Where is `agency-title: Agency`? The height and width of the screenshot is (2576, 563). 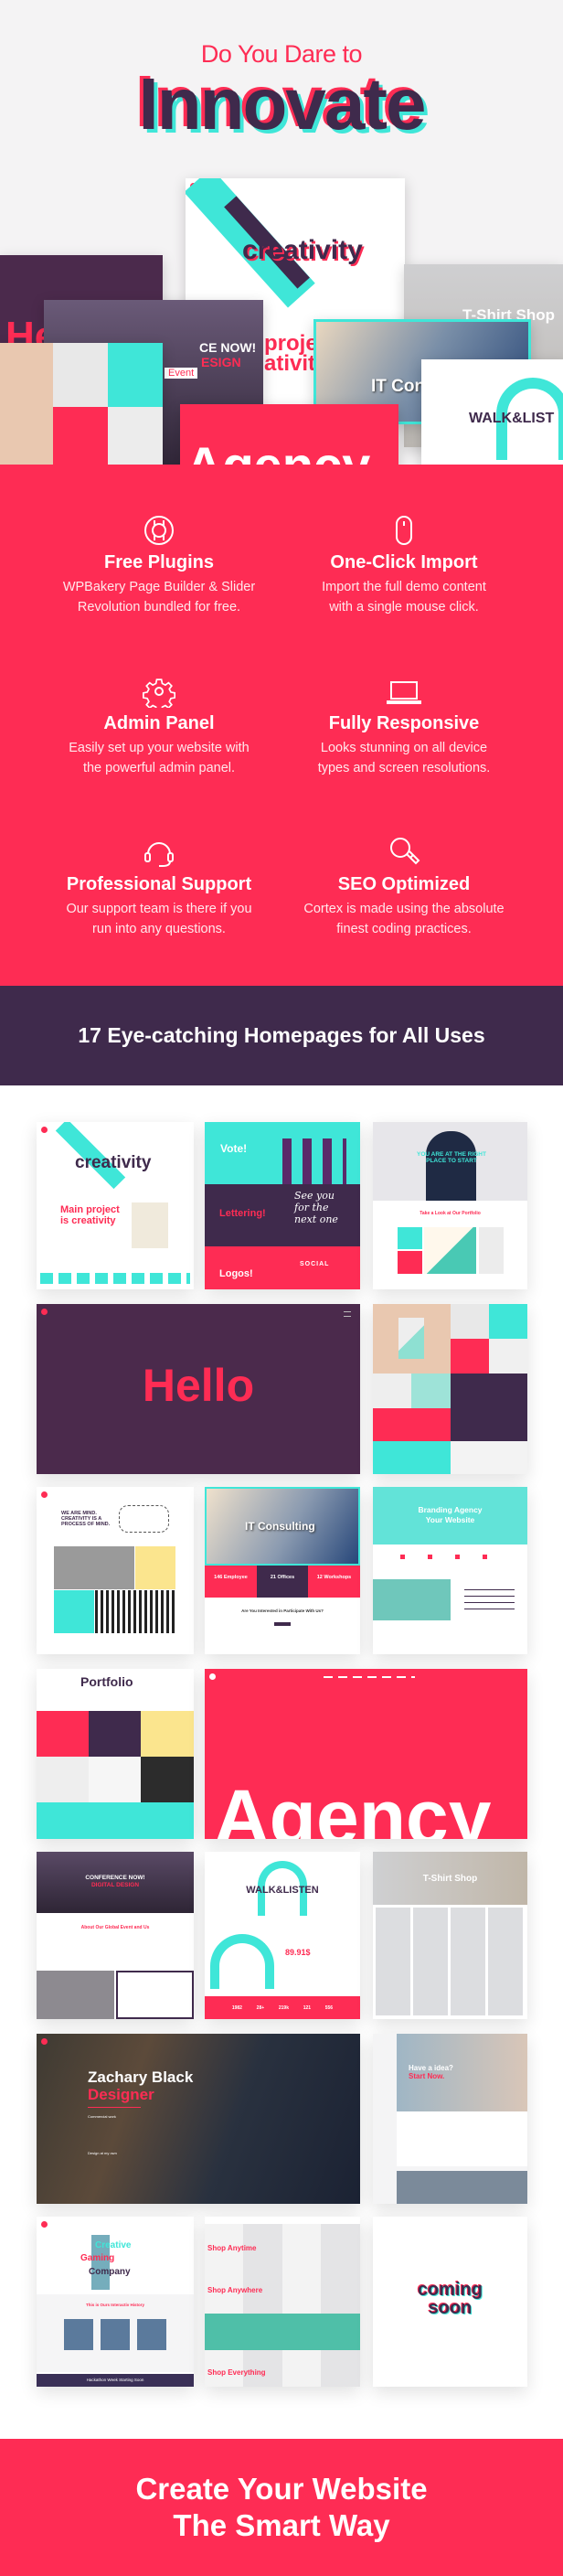
agency-title: Agency is located at coordinates (353, 1806).